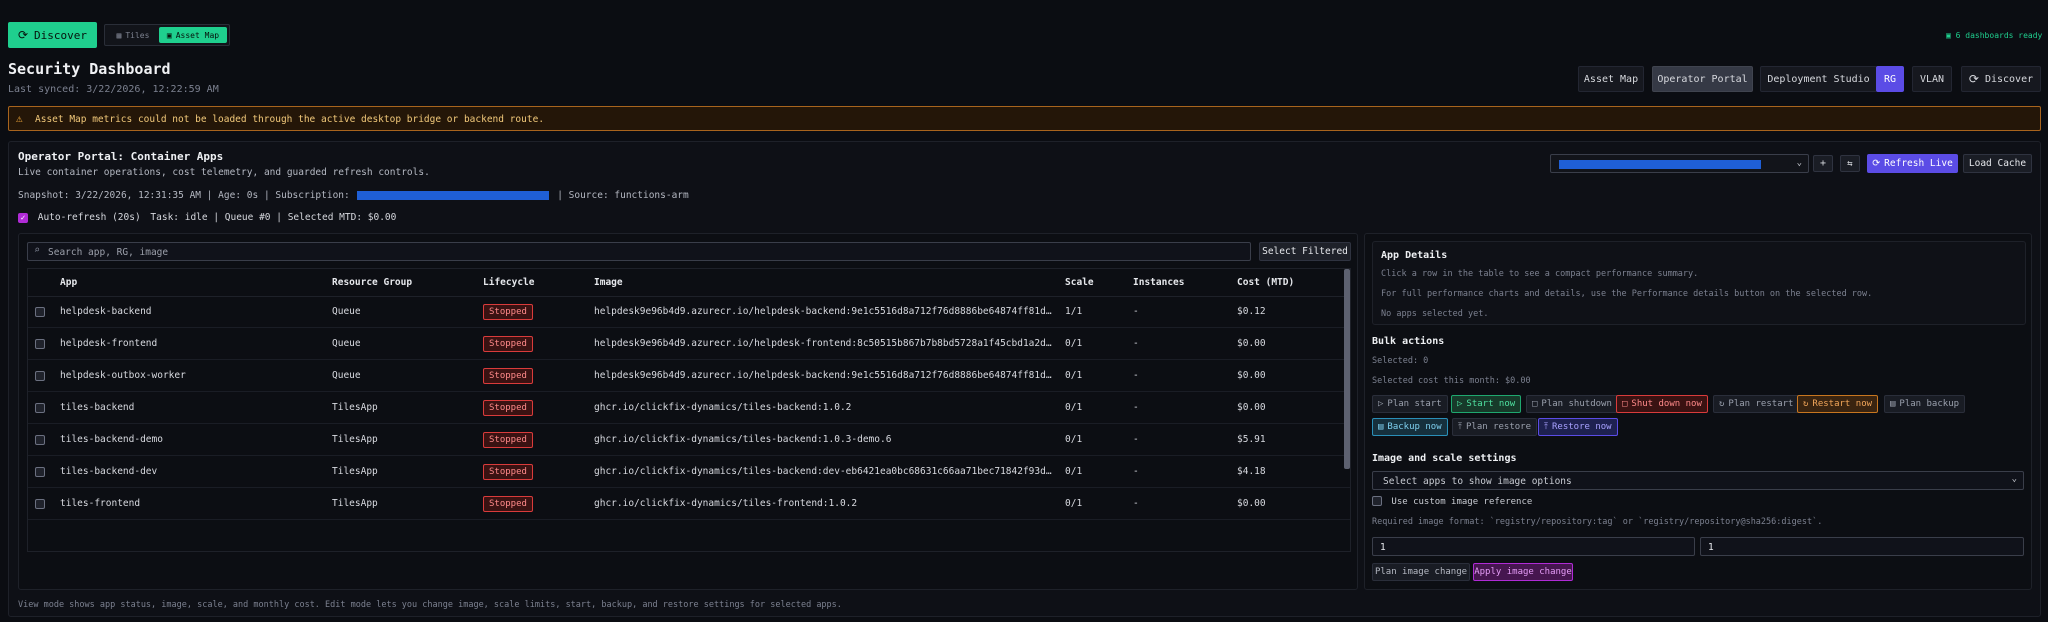 This screenshot has height=622, width=2048. I want to click on cell-resource-group: TilesApp, so click(355, 471).